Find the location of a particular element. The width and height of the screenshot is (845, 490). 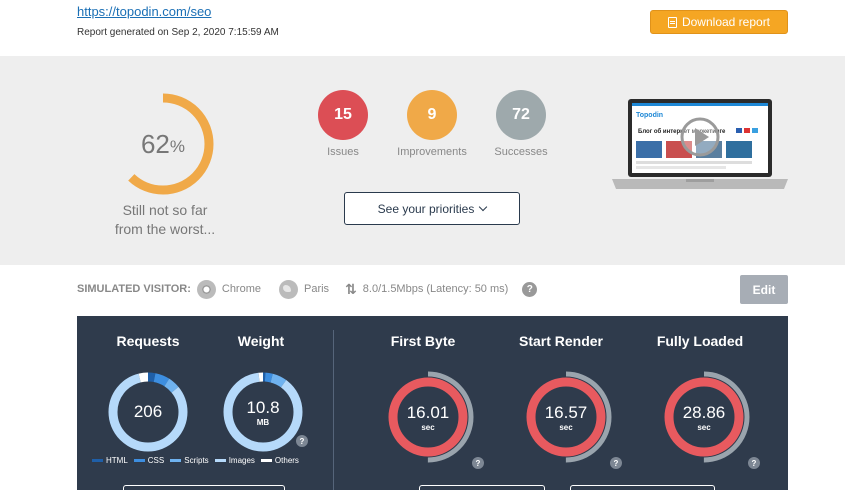

visitor-connection: 8.0/1.5Mbps (Latency: 50 ms) is located at coordinates (435, 289).